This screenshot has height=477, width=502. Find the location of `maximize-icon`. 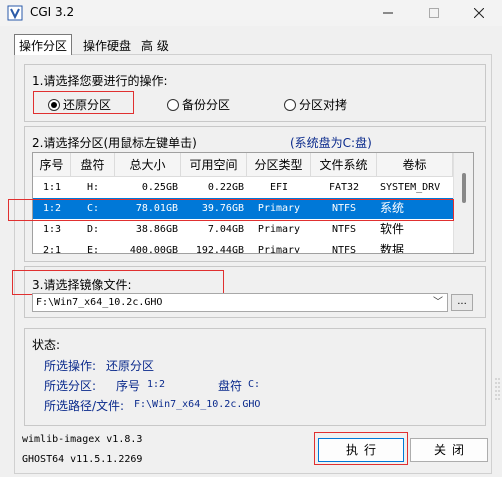

maximize-icon is located at coordinates (434, 13).